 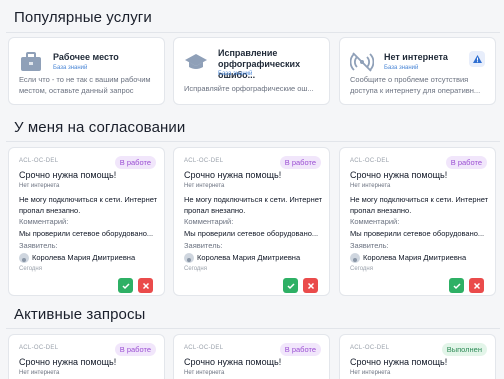 I want to click on active-requests-heading: Активные запросы, so click(x=80, y=314).